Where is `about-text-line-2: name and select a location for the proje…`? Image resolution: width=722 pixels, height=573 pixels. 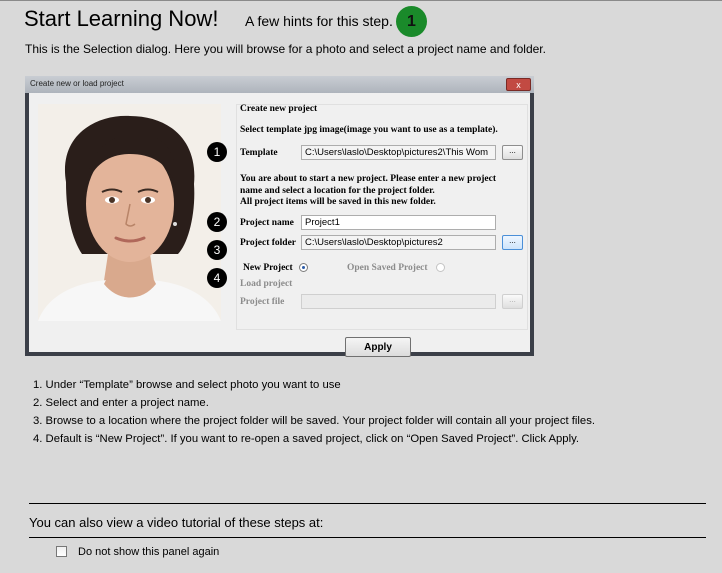 about-text-line-2: name and select a location for the proje… is located at coordinates (337, 191).